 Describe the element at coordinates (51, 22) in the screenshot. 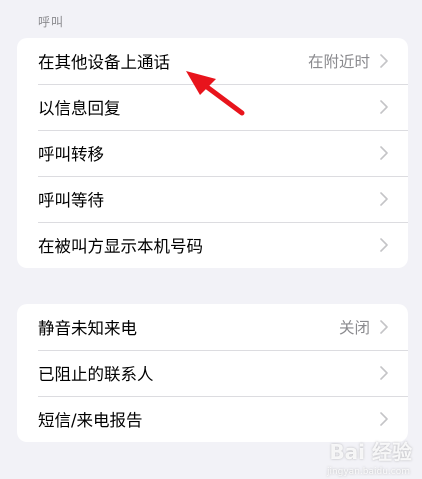

I see `section-header-calls: 呼叫` at that location.